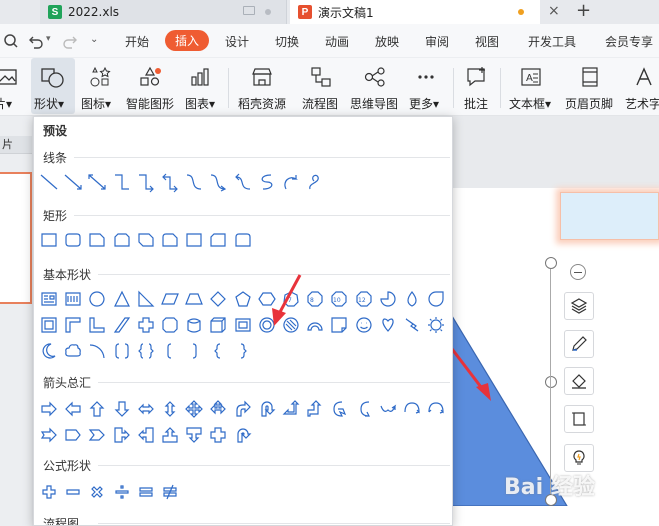 The height and width of the screenshot is (526, 659). I want to click on new-tab-button: +, so click(583, 11).